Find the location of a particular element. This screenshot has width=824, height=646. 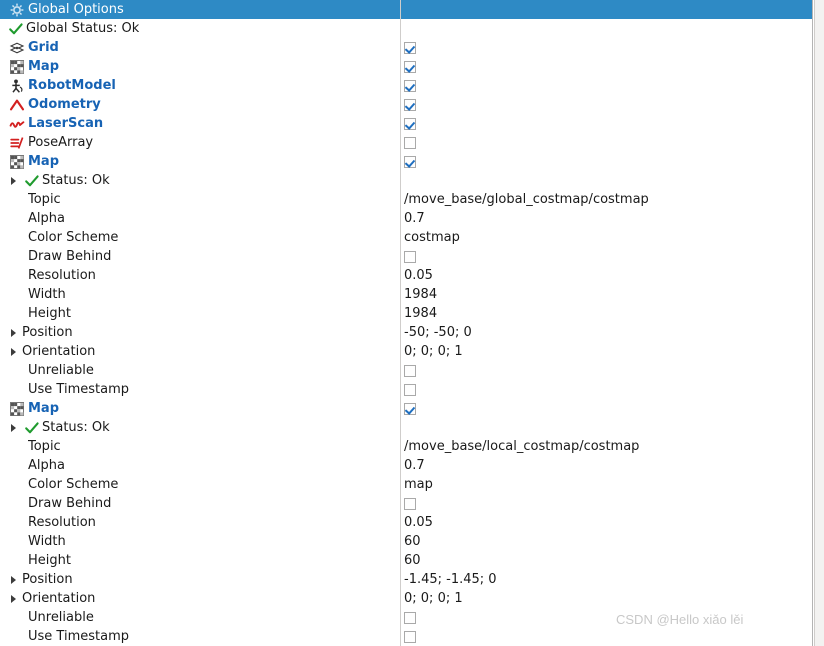

property-value-cell: /move_base/global_costmap/costmap is located at coordinates (526, 199).